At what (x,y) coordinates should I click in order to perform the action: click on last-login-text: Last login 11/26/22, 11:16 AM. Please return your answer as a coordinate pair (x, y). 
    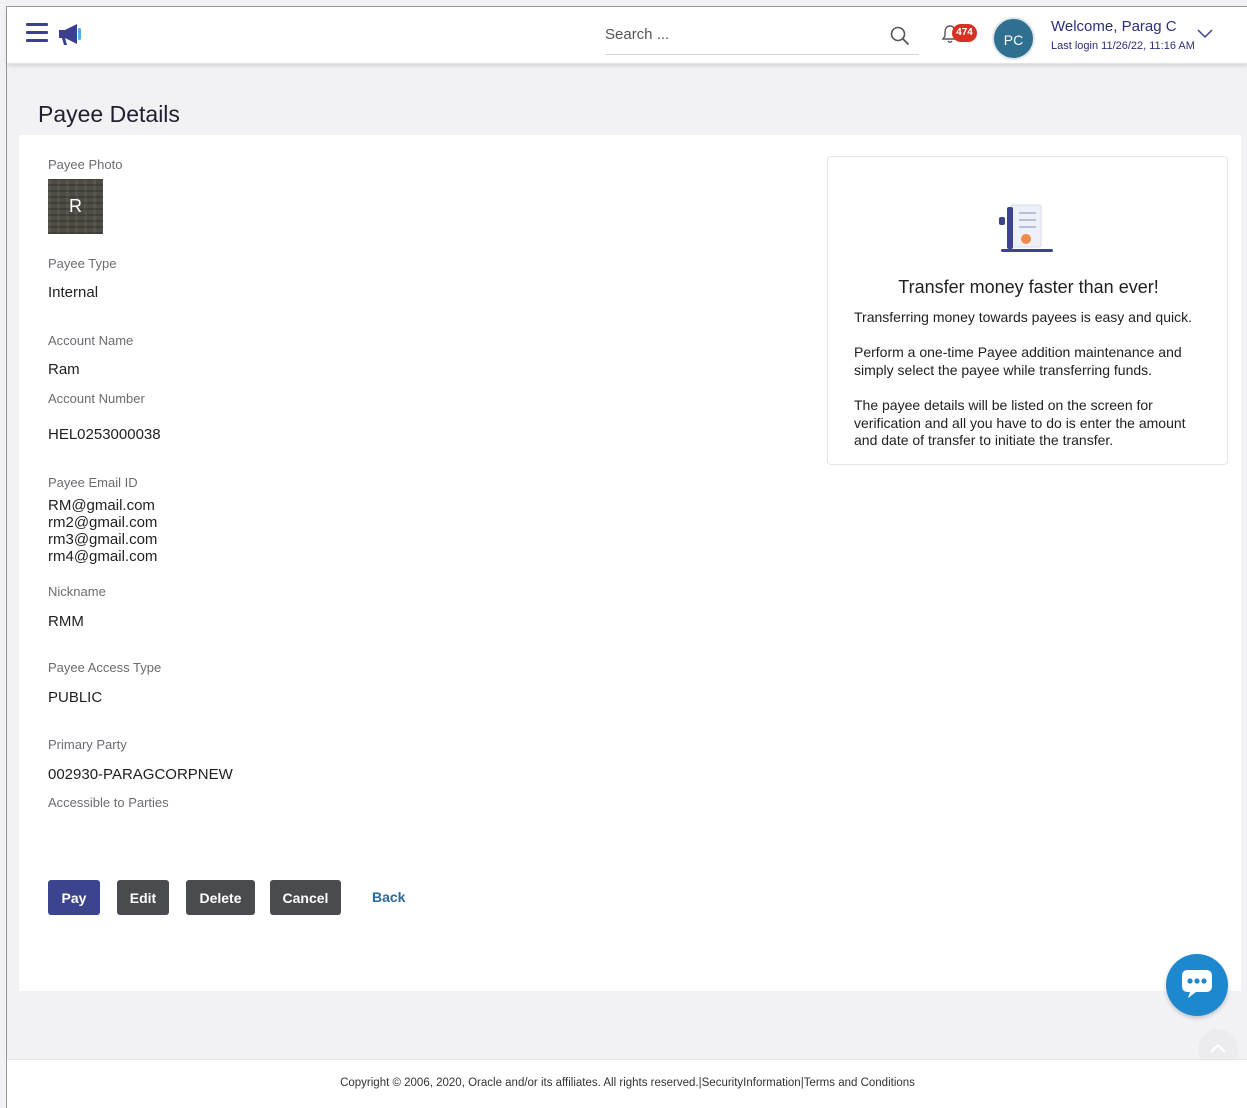
    Looking at the image, I should click on (1123, 46).